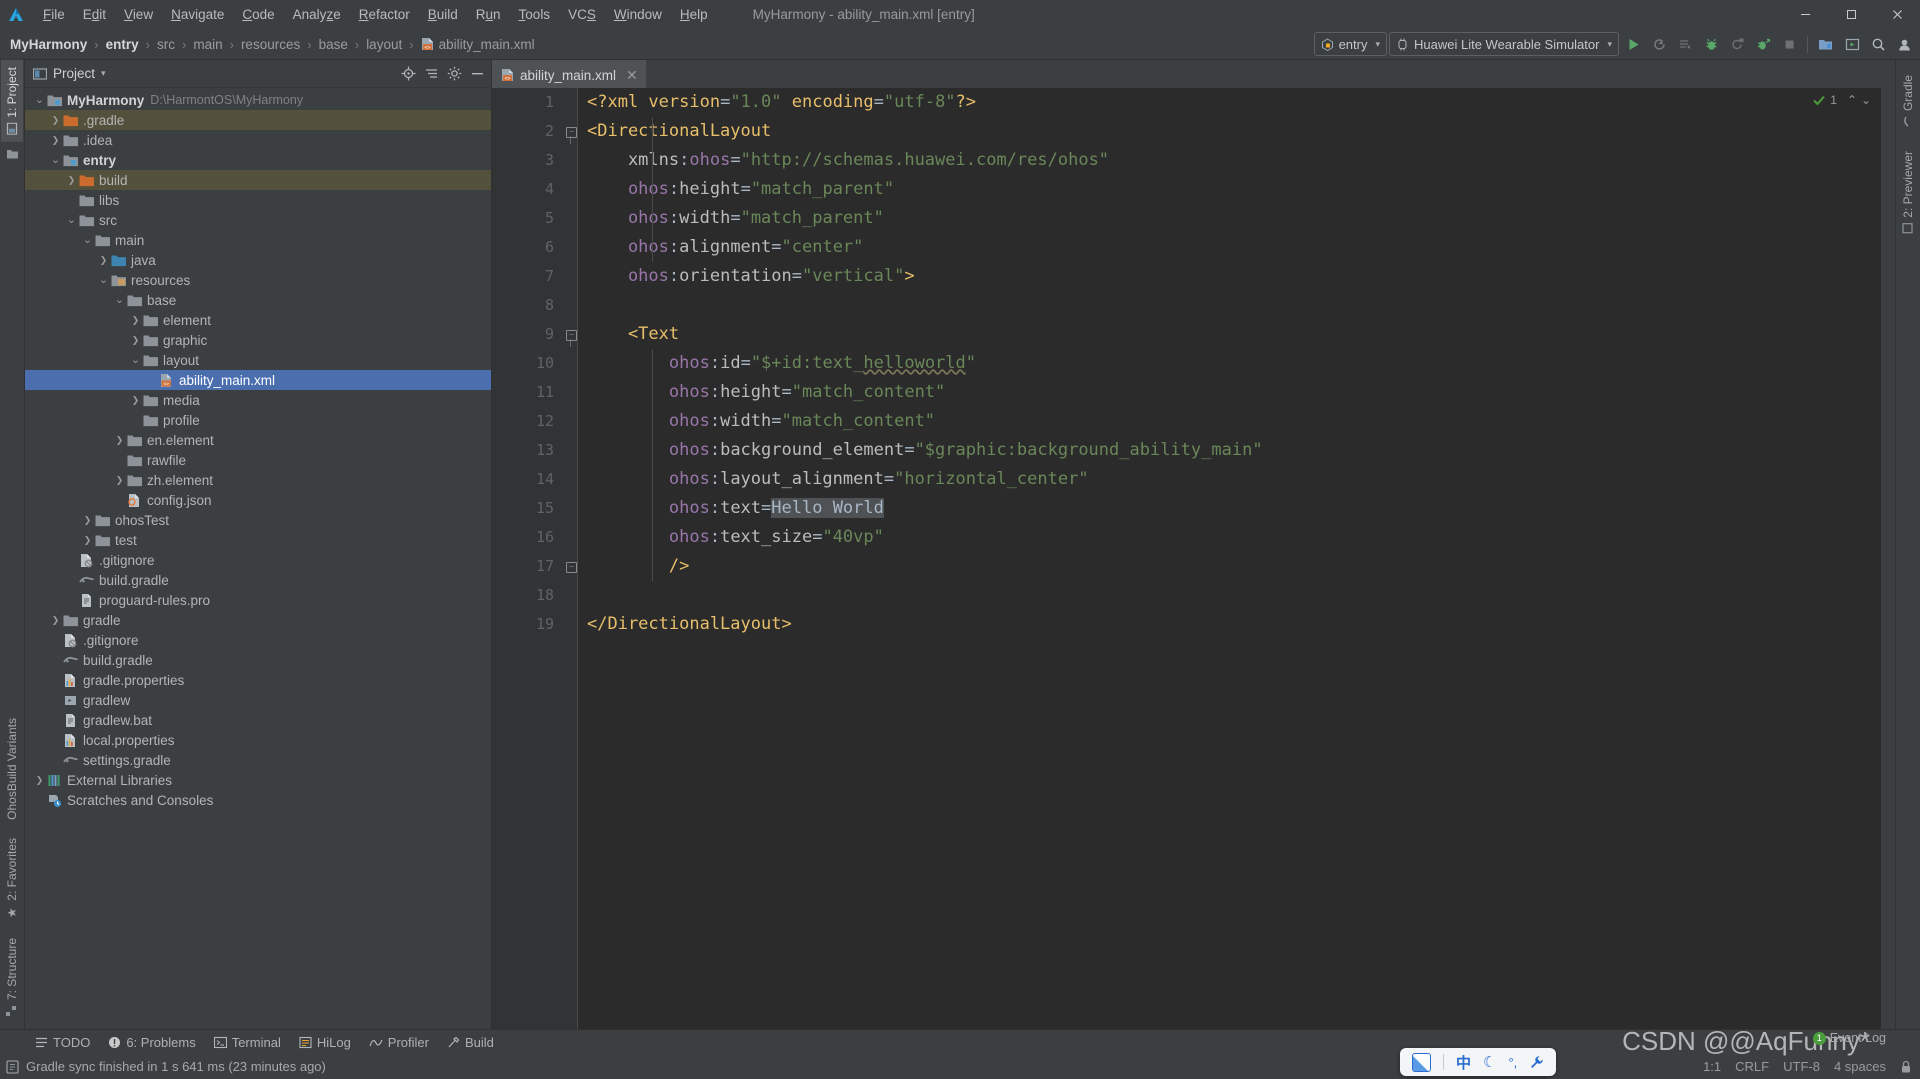  Describe the element at coordinates (258, 200) in the screenshot. I see `tree-node-libs: libs` at that location.